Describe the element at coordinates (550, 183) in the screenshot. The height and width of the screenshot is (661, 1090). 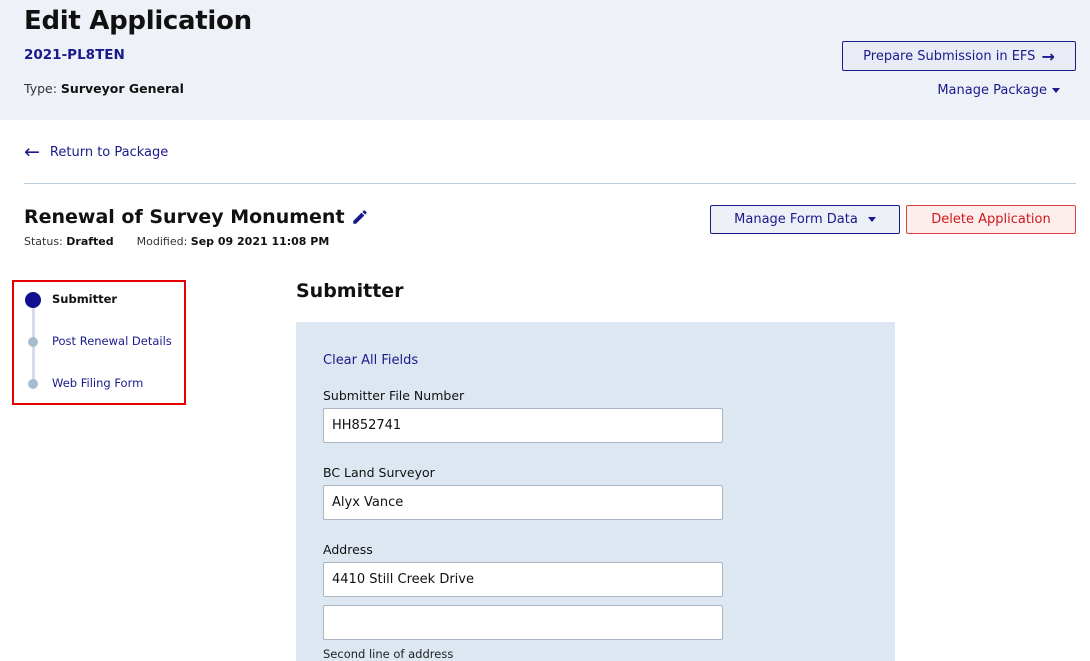
I see `divider` at that location.